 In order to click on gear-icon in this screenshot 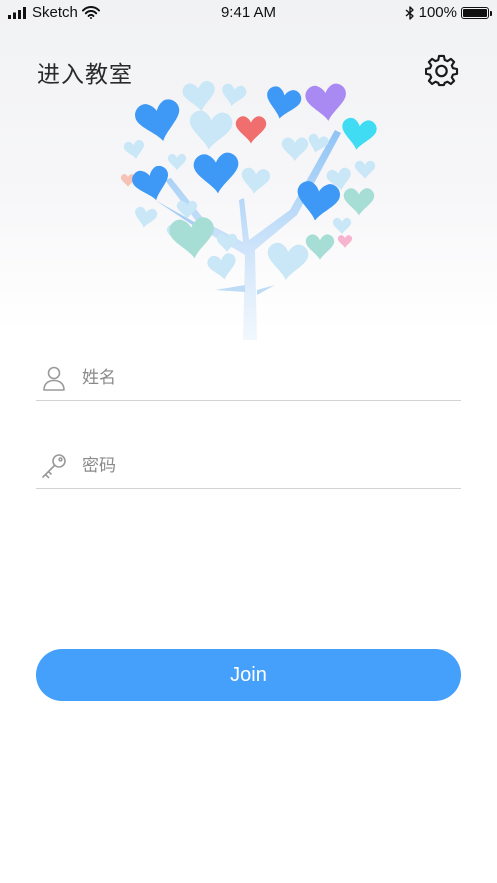, I will do `click(442, 71)`.